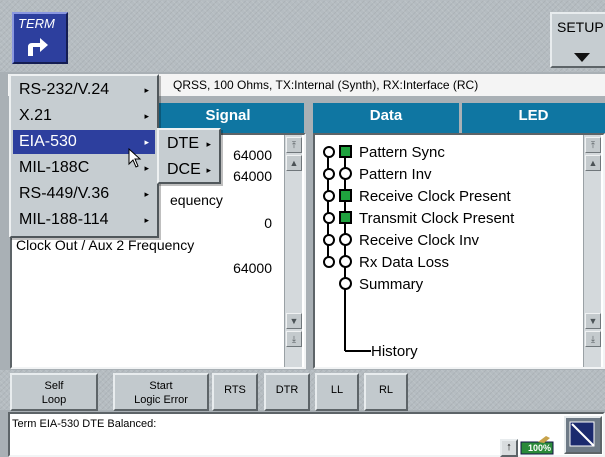 The width and height of the screenshot is (605, 457). Describe the element at coordinates (235, 392) in the screenshot. I see `rts-button: RTS` at that location.